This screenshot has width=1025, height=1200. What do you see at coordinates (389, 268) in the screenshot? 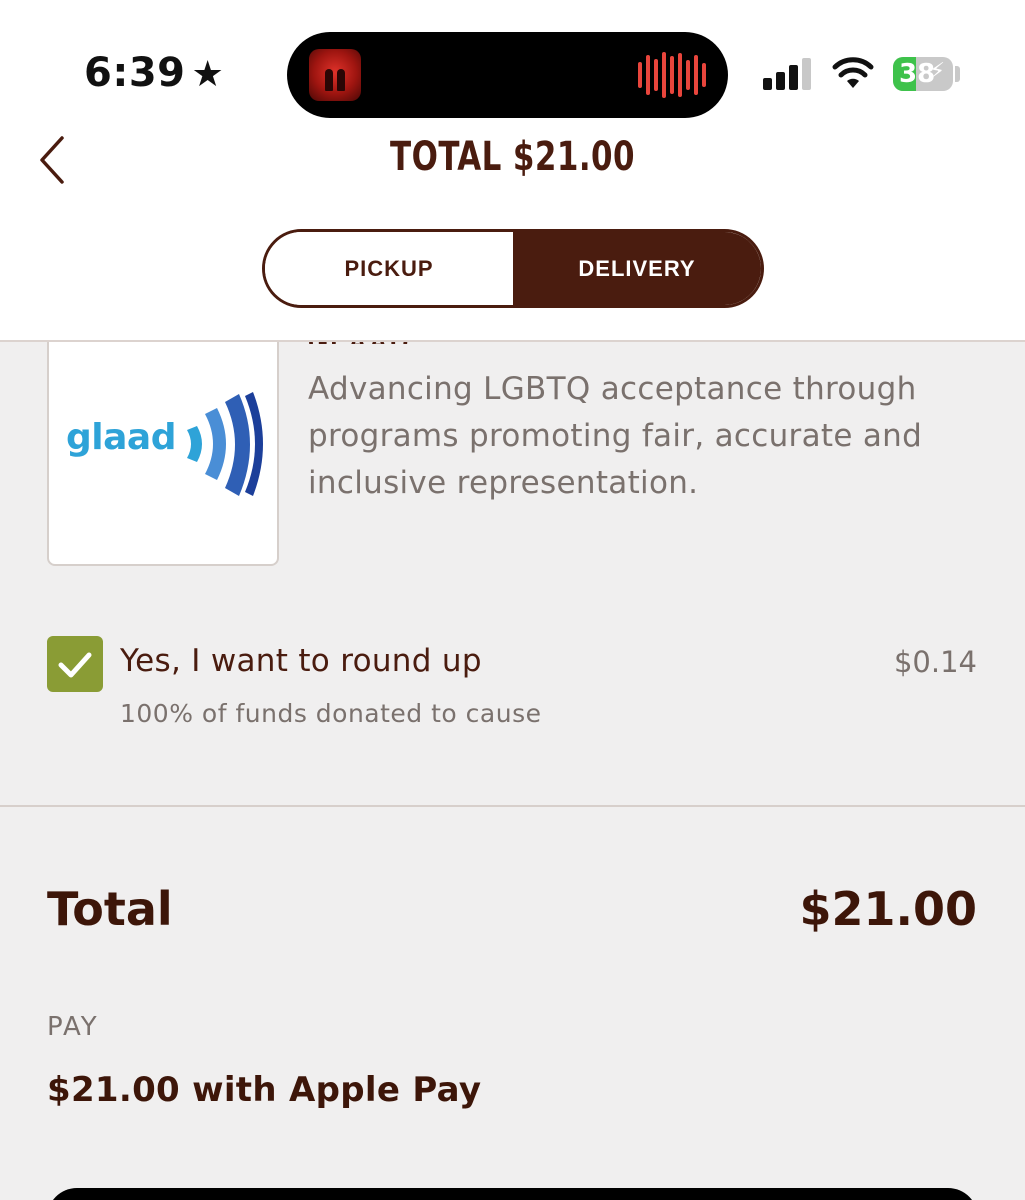
I see `tab-pickup: PICKUP` at bounding box center [389, 268].